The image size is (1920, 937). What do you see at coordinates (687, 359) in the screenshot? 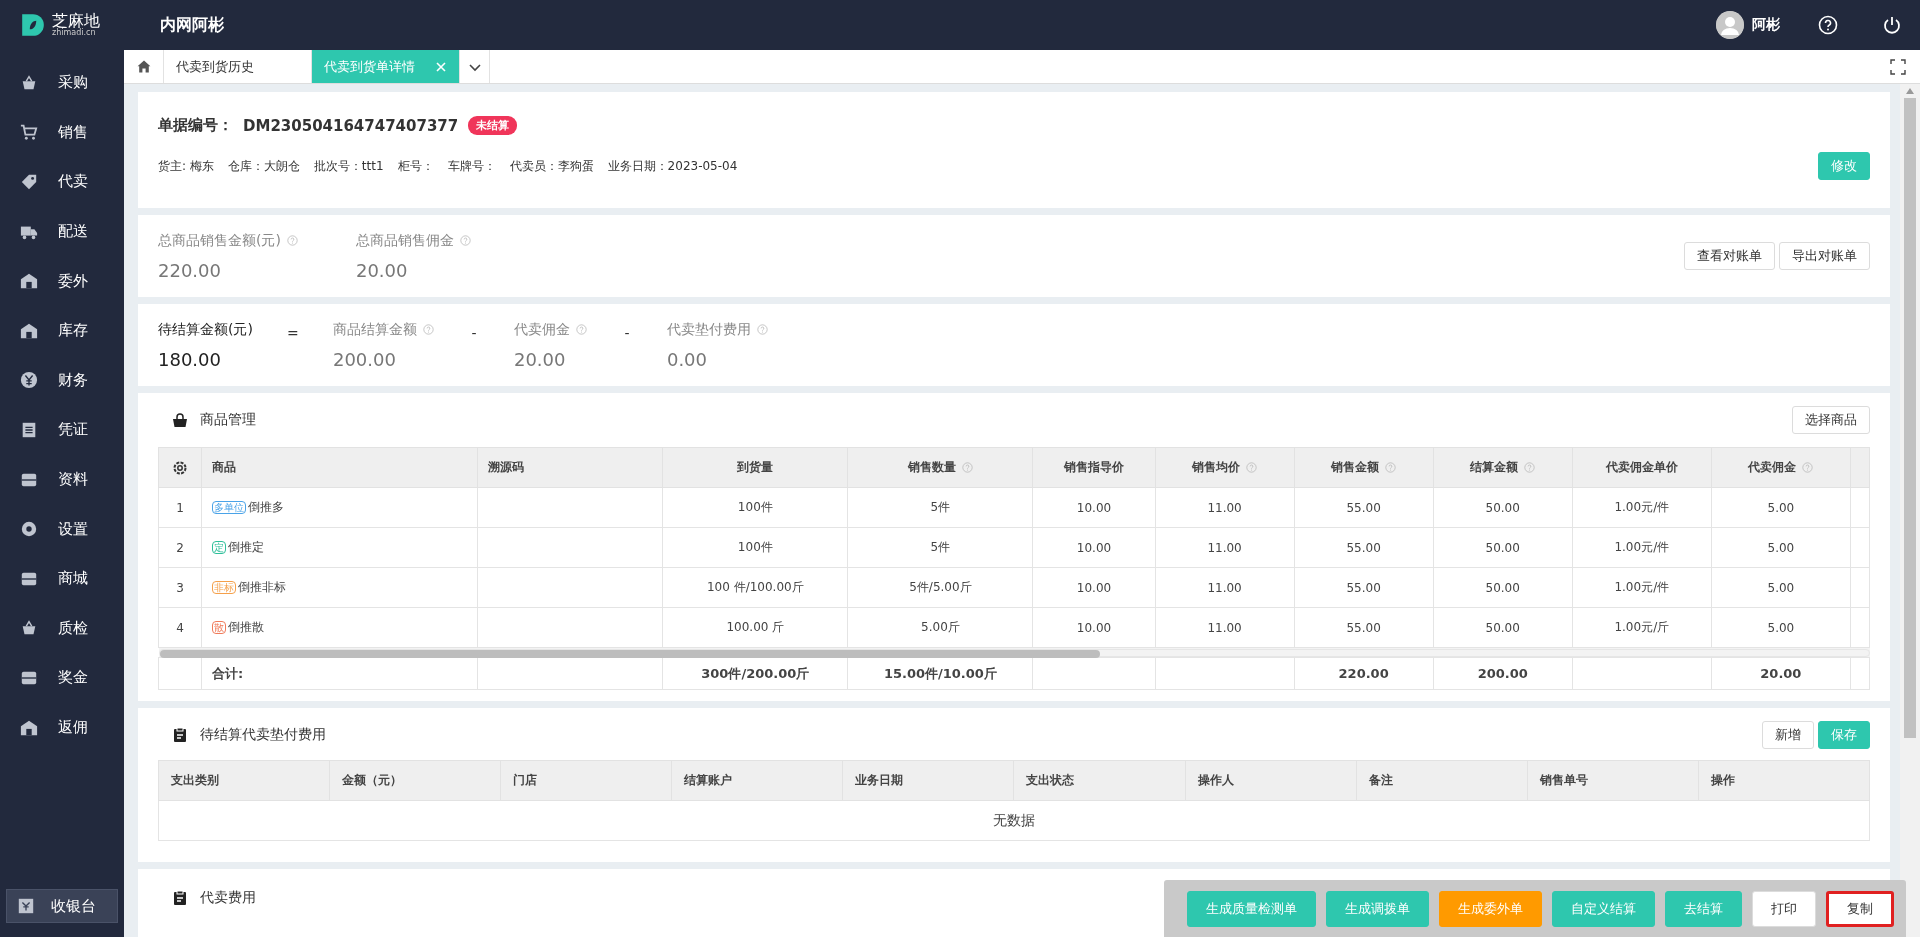
I see `metric-value: 0.00` at bounding box center [687, 359].